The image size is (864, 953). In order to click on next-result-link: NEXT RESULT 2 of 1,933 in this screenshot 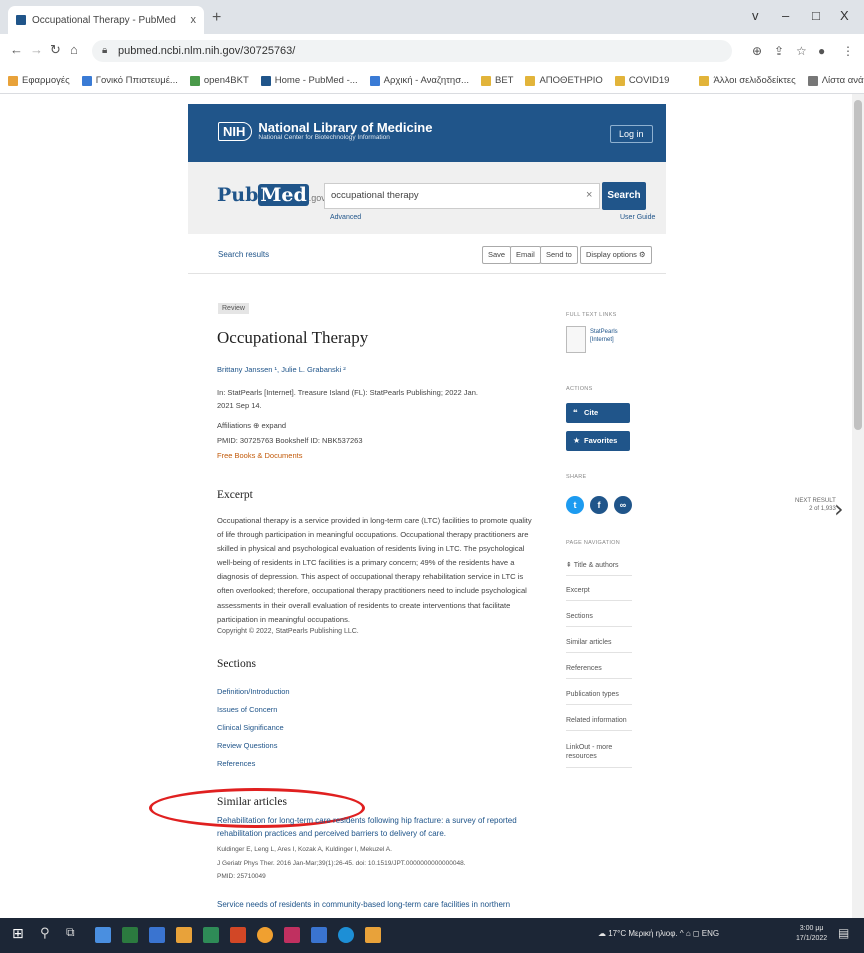, I will do `click(815, 505)`.